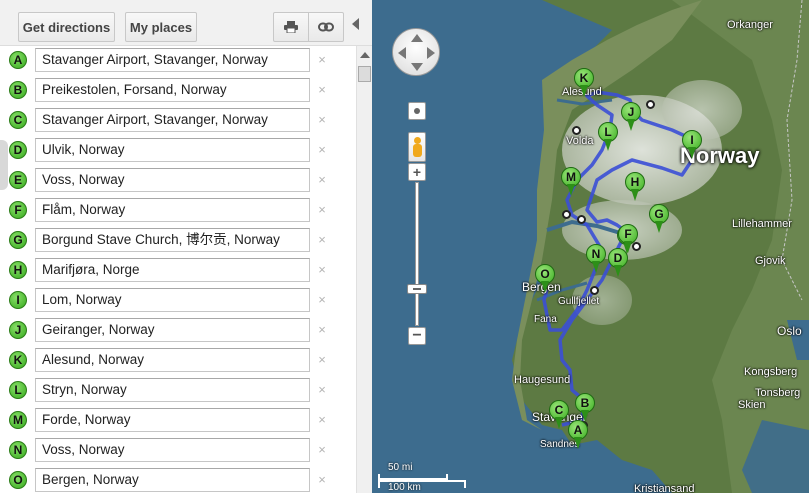  Describe the element at coordinates (417, 38) in the screenshot. I see `pan-up-icon` at that location.